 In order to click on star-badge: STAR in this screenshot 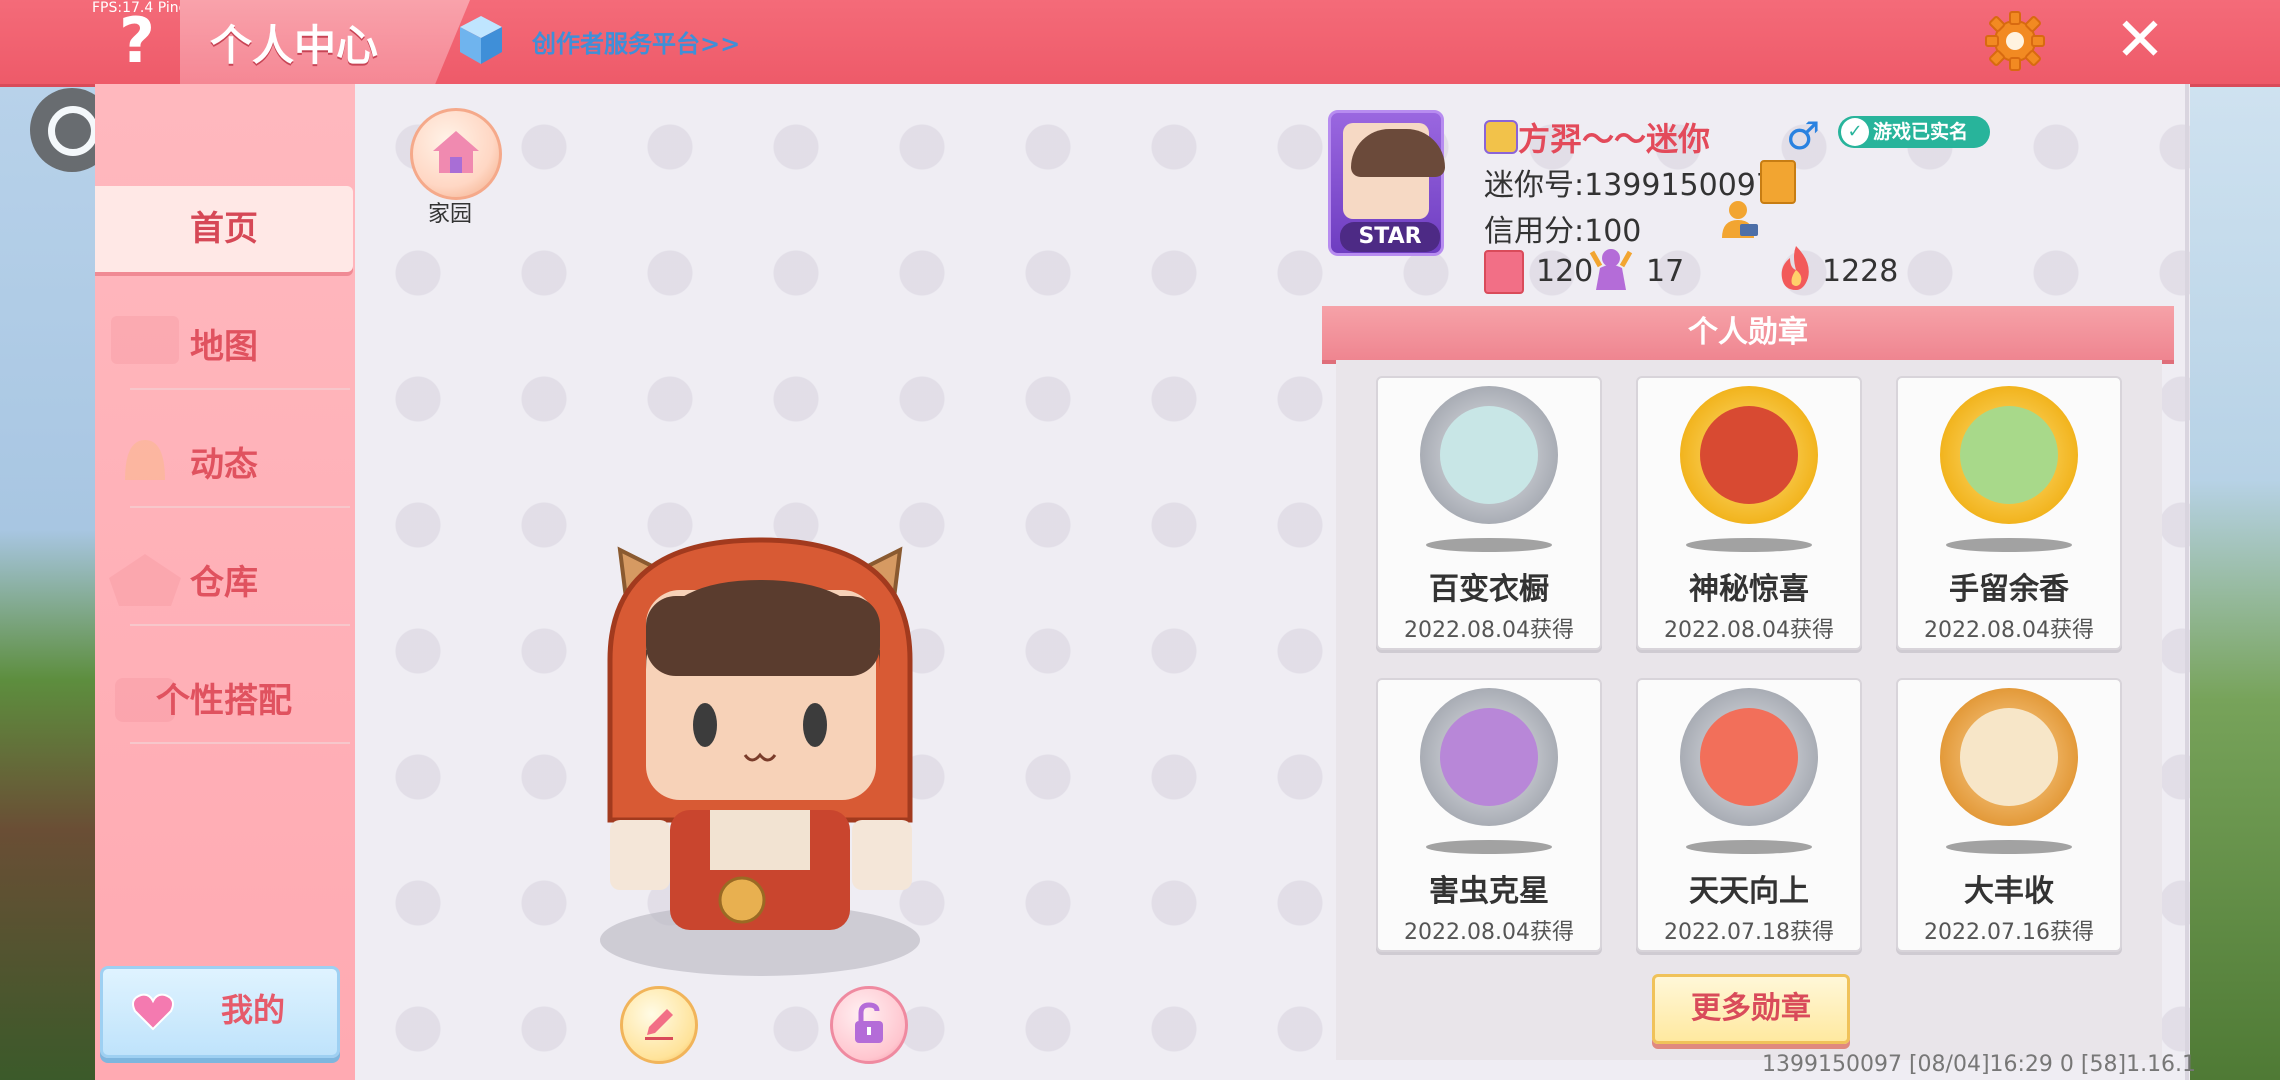, I will do `click(1390, 237)`.